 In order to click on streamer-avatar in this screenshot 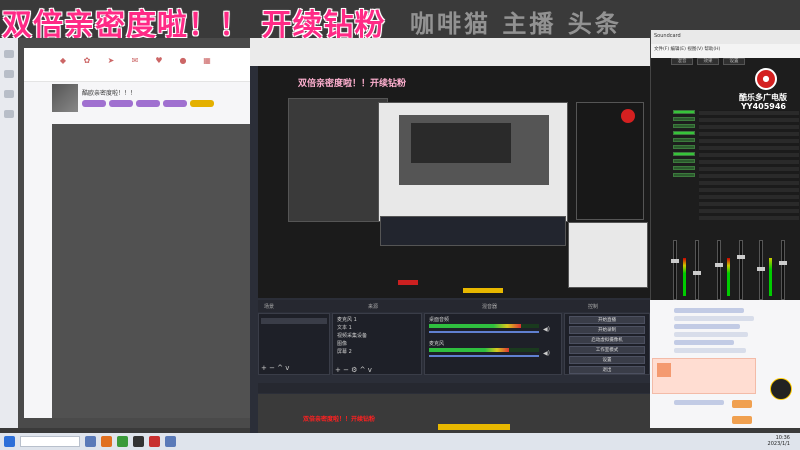, I will do `click(65, 98)`.